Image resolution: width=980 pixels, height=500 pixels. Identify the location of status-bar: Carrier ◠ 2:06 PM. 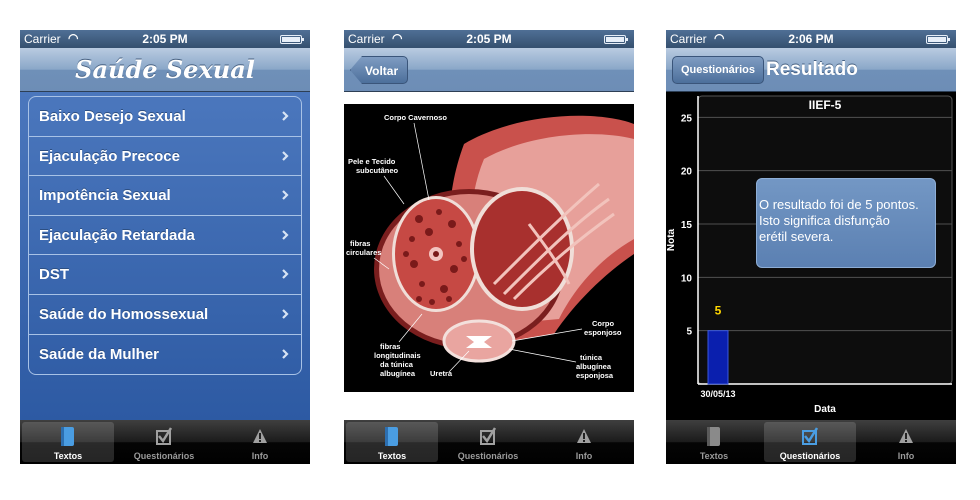
(811, 39).